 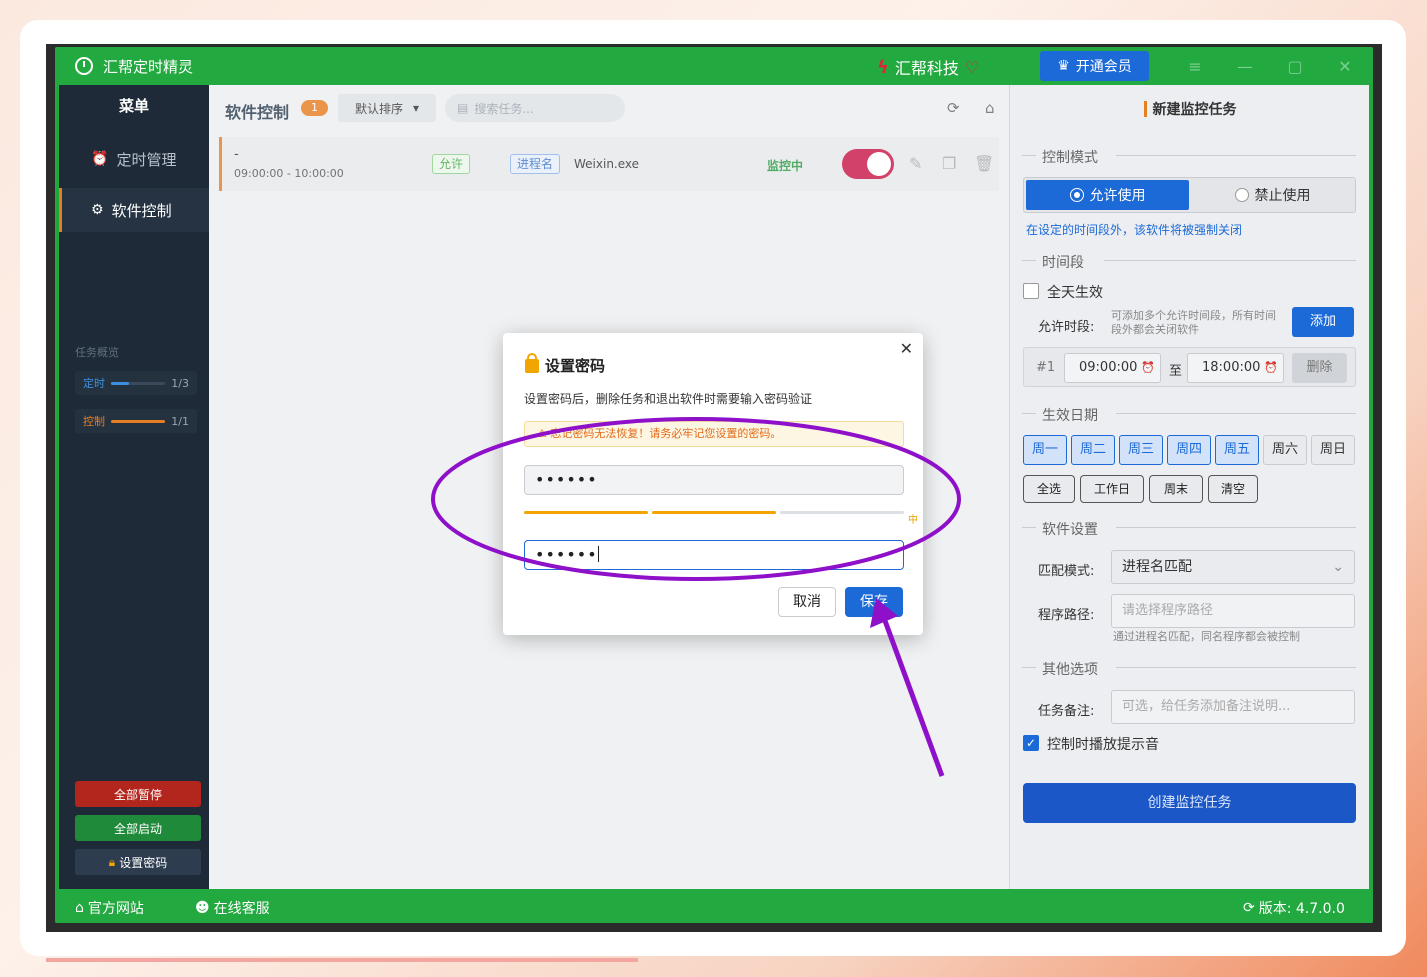 I want to click on dialog-title: 设置密码, so click(x=565, y=364).